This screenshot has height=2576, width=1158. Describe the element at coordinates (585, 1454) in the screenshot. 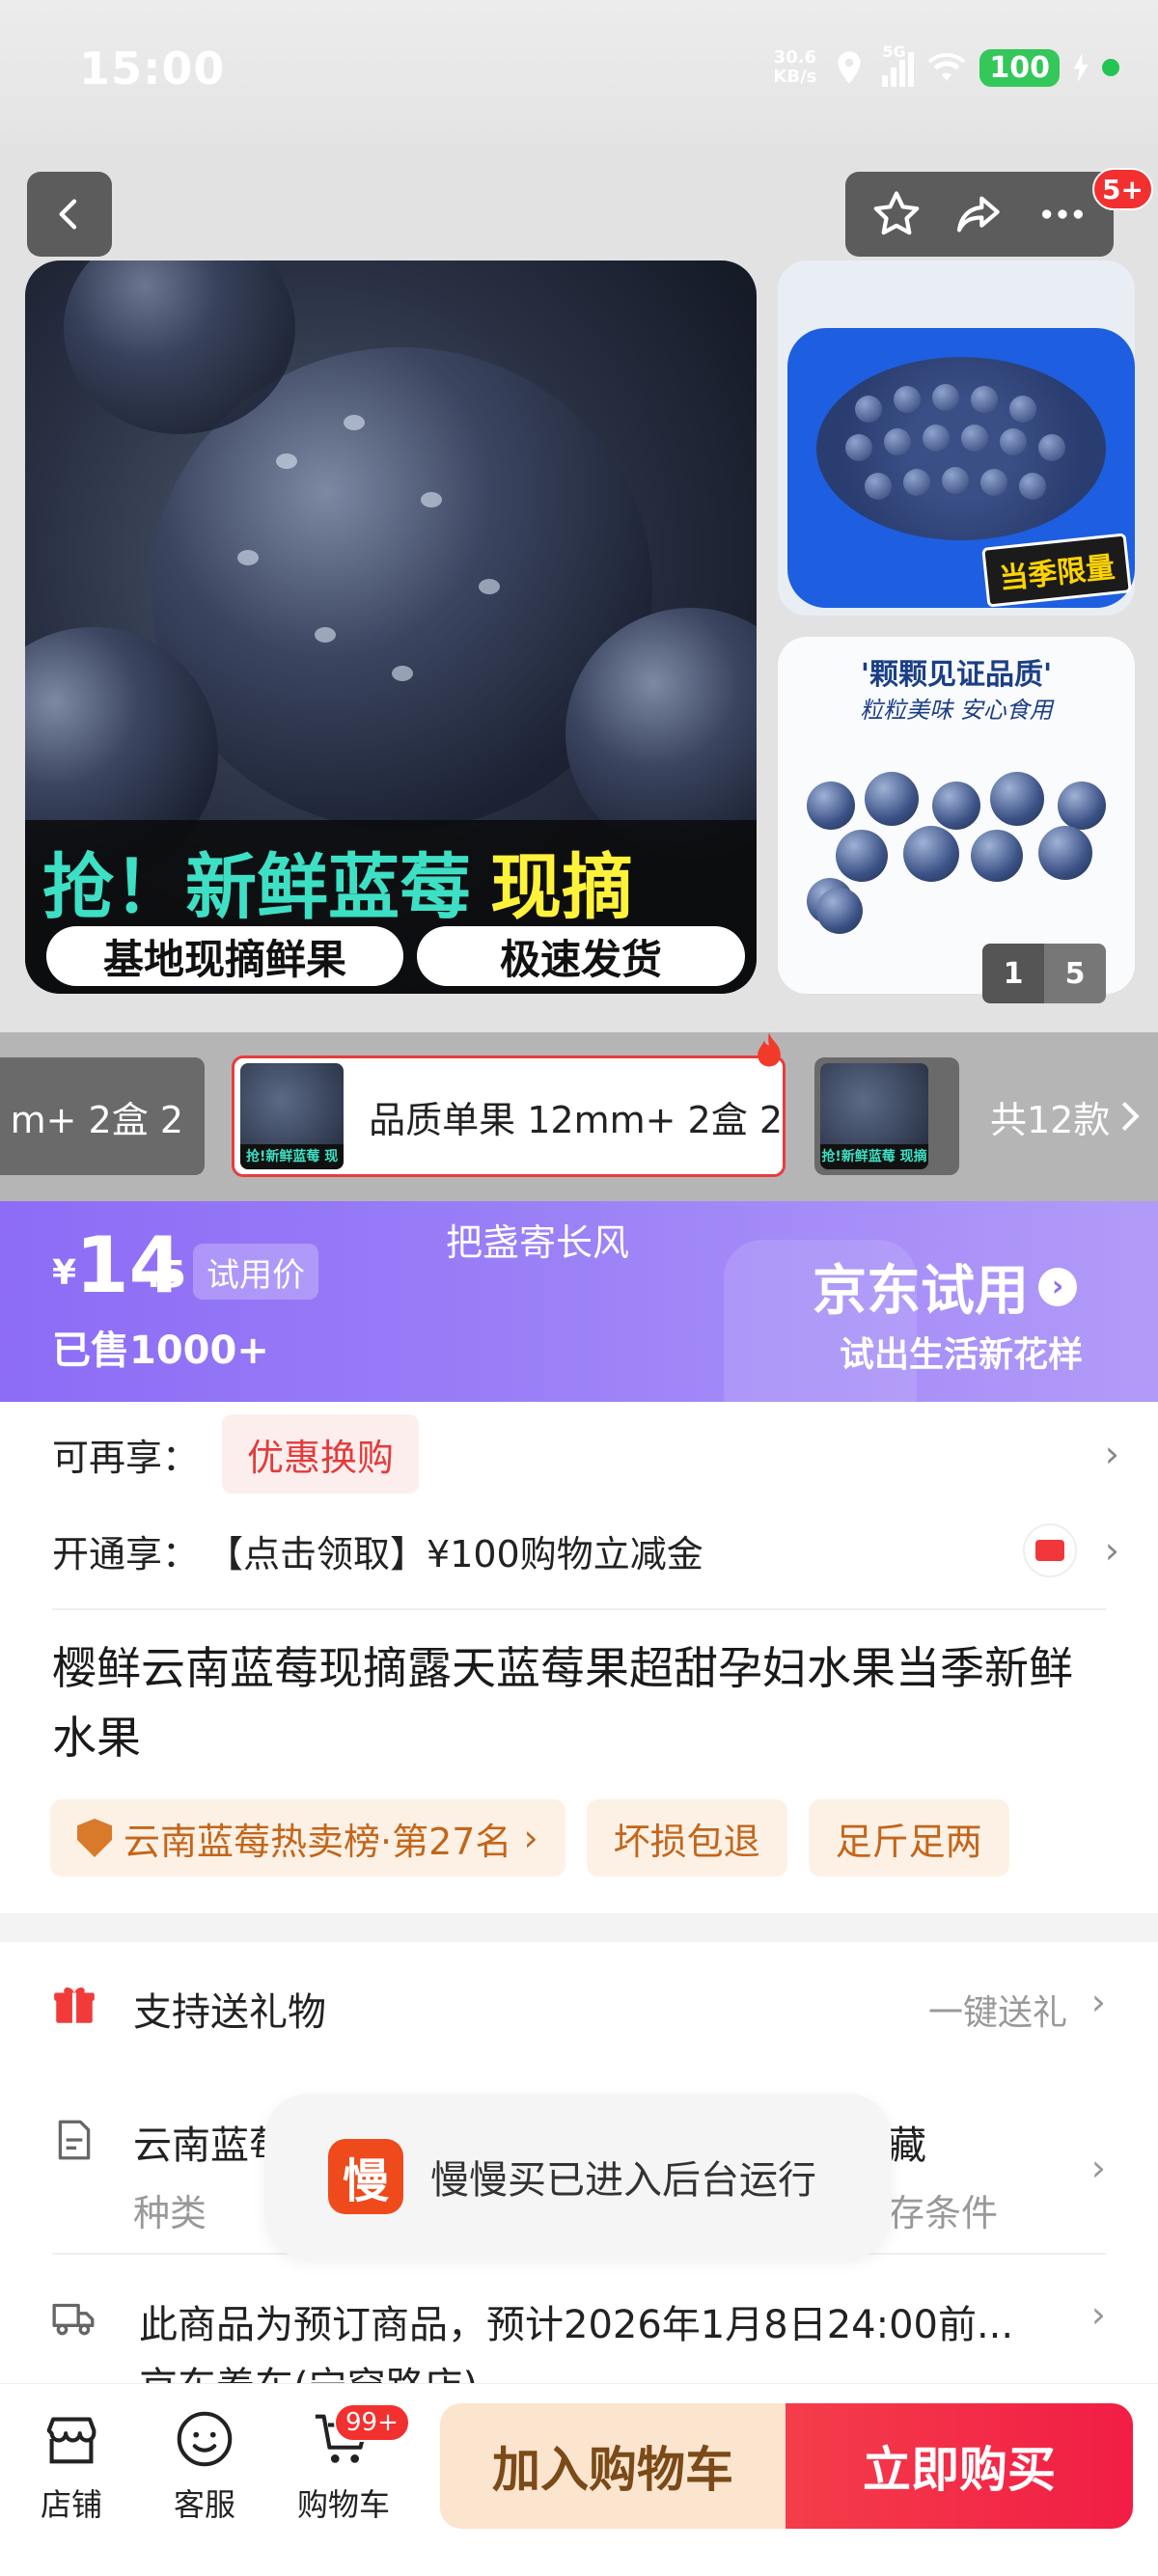

I see `reenjoy-row: 可再享： 优惠换购 ›` at that location.